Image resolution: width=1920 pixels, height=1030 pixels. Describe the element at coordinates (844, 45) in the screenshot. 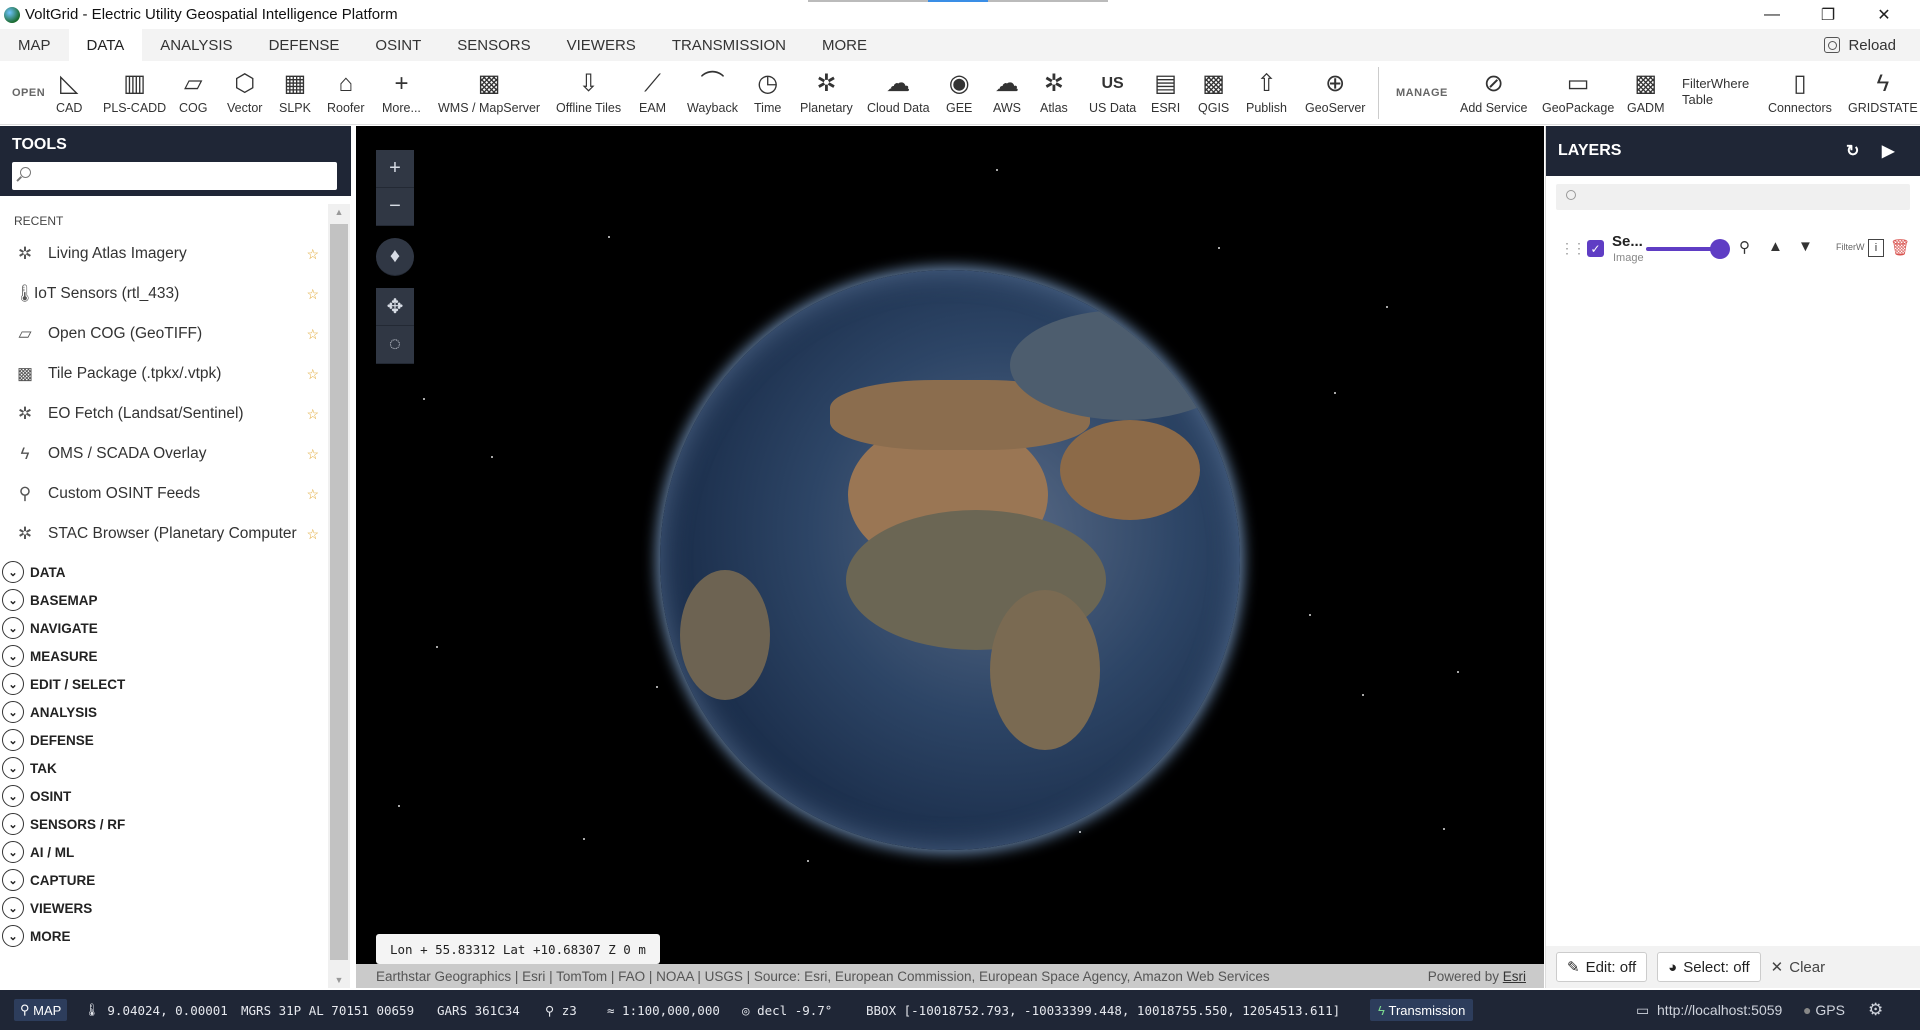

I see `tab-more: MORE` at that location.